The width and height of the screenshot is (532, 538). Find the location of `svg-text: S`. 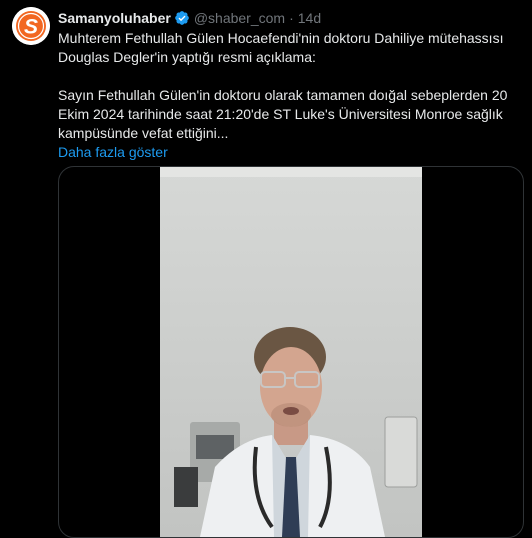

svg-text: S is located at coordinates (31, 27).